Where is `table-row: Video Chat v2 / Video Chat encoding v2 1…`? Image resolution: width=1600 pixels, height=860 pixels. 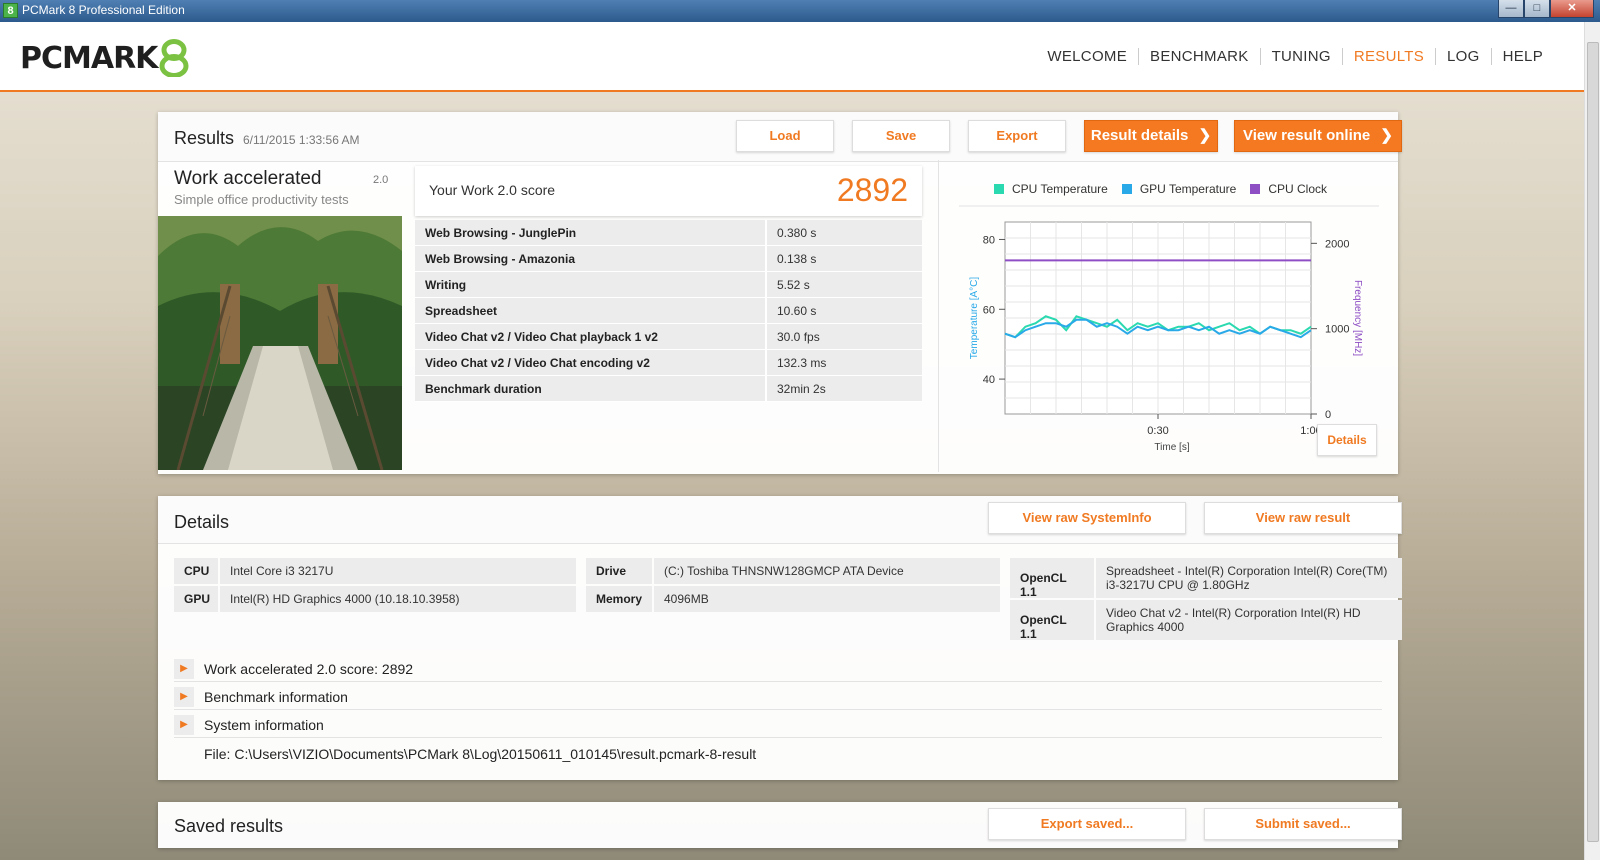
table-row: Video Chat v2 / Video Chat encoding v2 1… is located at coordinates (668, 363).